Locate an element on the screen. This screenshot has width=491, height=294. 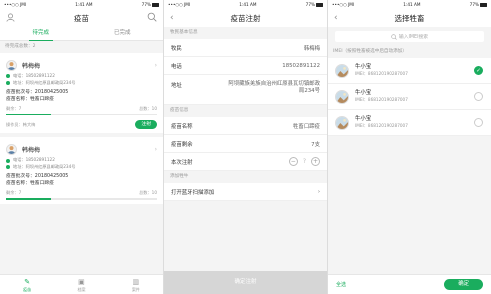
herder-label: 牧民 is located at coordinates (176, 48).